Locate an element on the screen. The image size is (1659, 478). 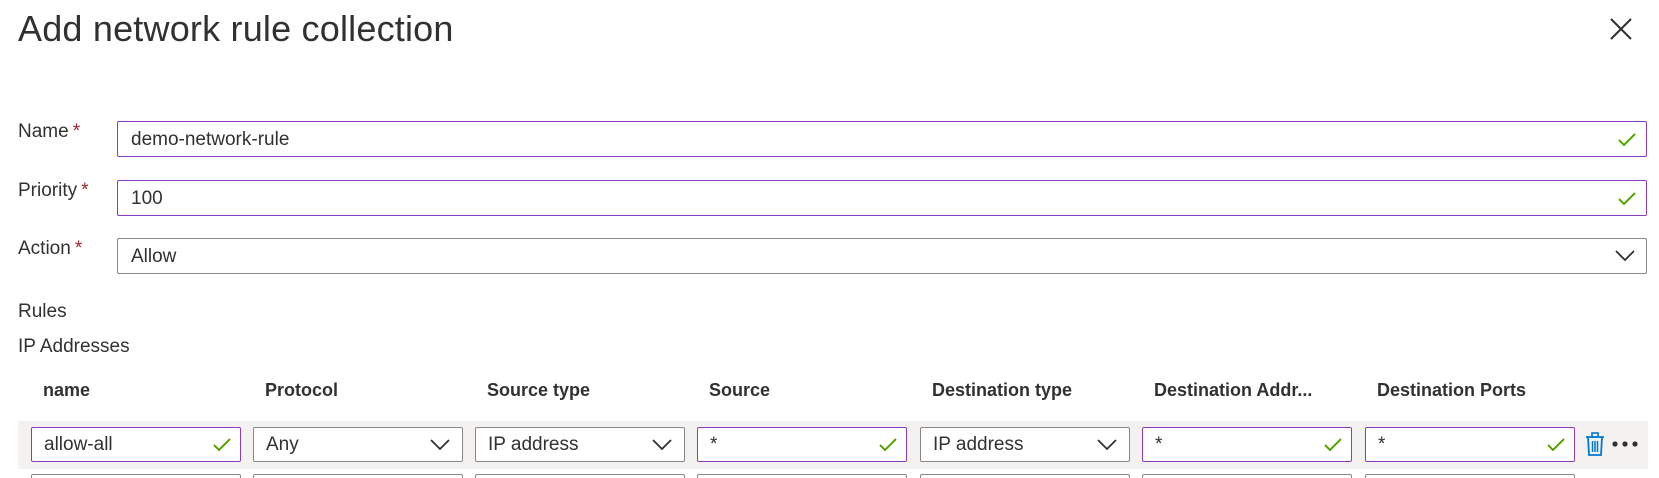
protocol-value: Any is located at coordinates (282, 444).